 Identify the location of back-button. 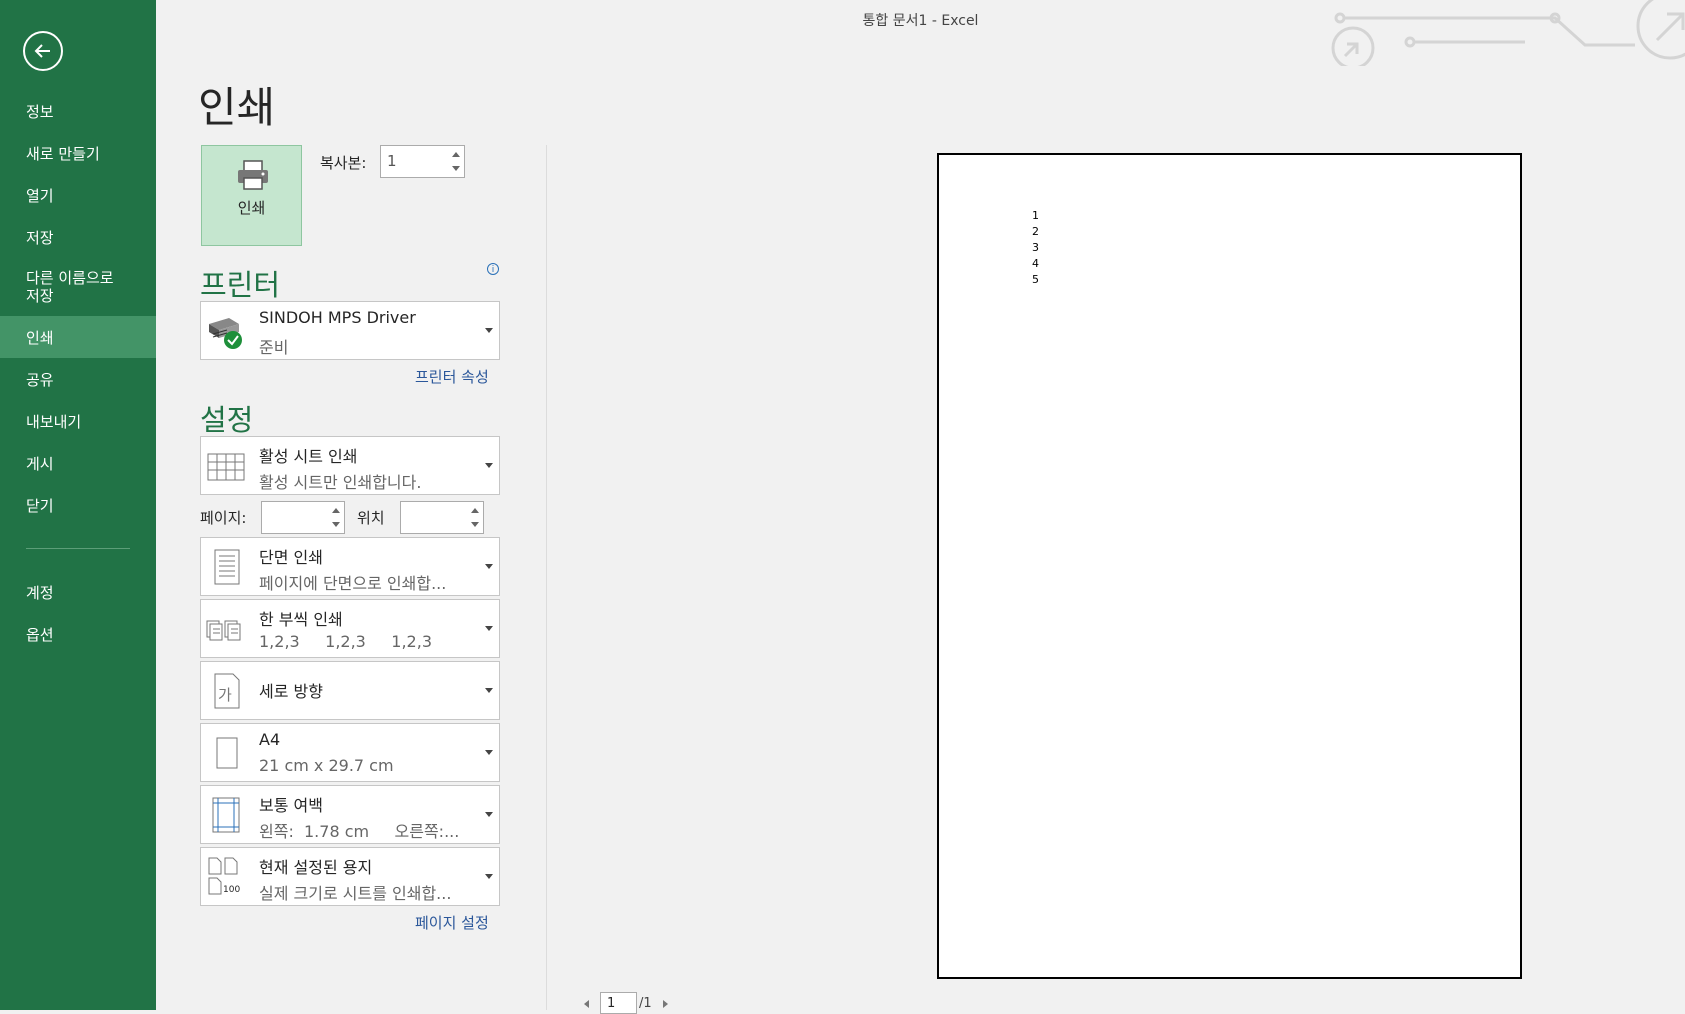
(43, 51).